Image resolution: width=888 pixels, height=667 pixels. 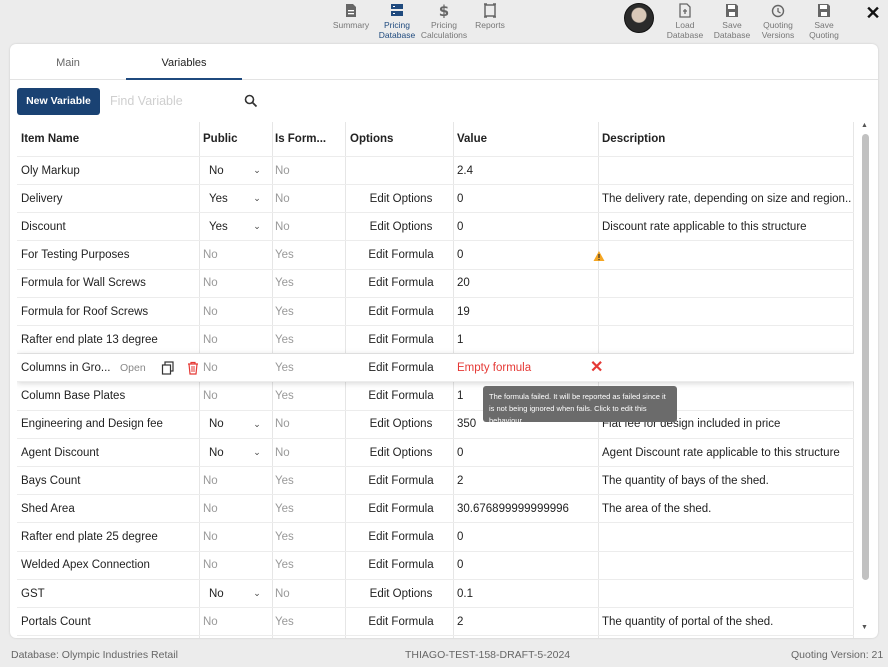 What do you see at coordinates (865, 357) in the screenshot?
I see `scroll-thumb` at bounding box center [865, 357].